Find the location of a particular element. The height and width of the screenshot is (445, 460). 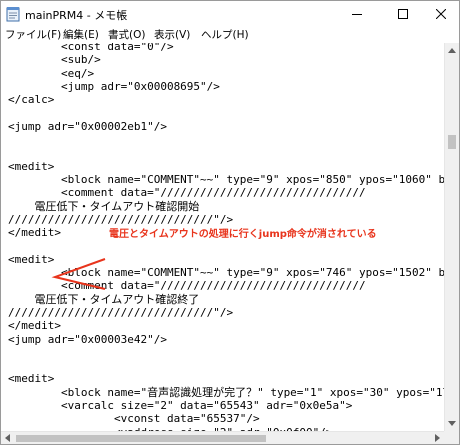

menu-format: 書式(O) is located at coordinates (126, 34).